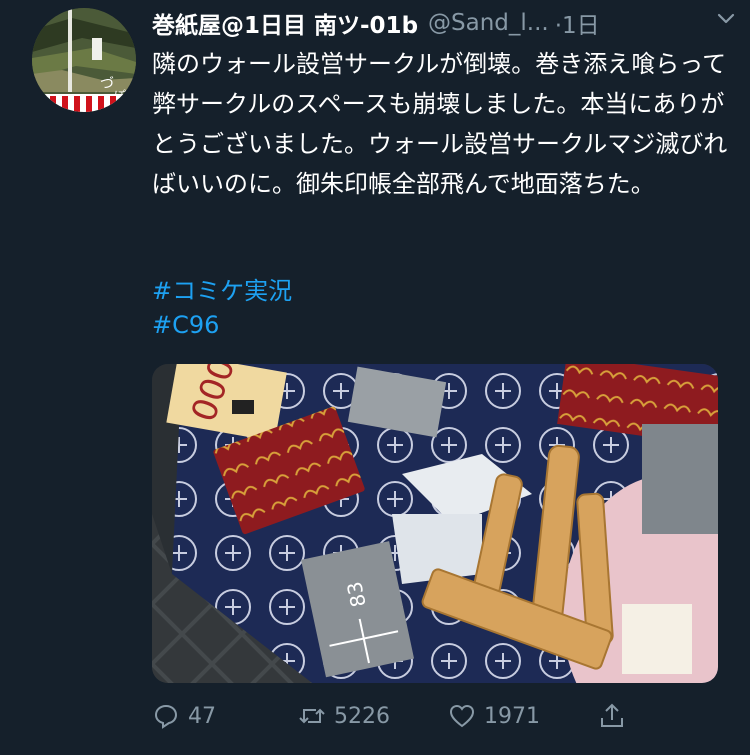 The width and height of the screenshot is (750, 755). What do you see at coordinates (166, 716) in the screenshot?
I see `reply-icon` at bounding box center [166, 716].